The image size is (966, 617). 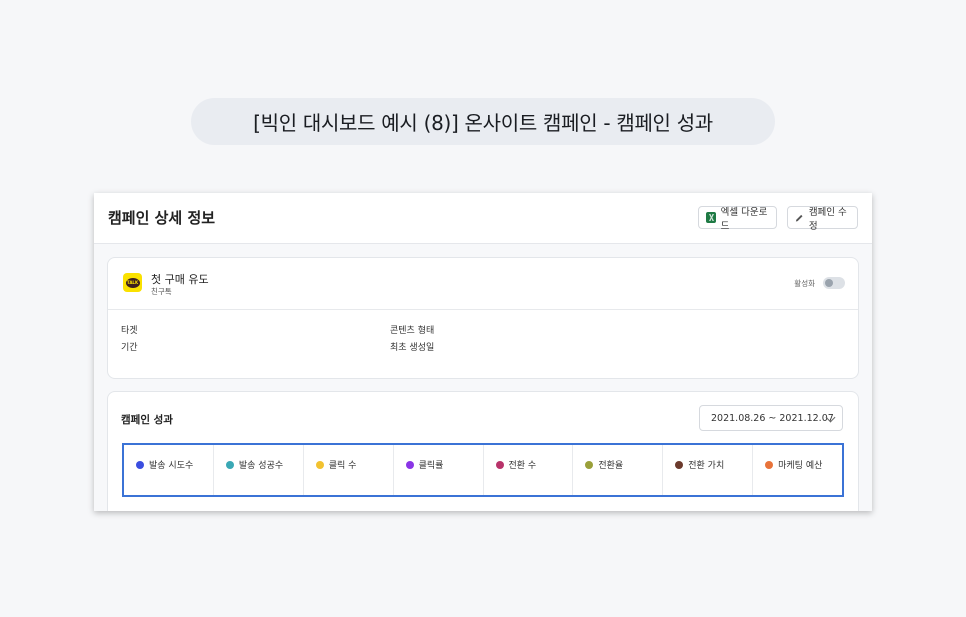 What do you see at coordinates (483, 218) in the screenshot?
I see `panel-header: 캠페인 상세 정보 엑셀 다운로드 캠페인 수정` at bounding box center [483, 218].